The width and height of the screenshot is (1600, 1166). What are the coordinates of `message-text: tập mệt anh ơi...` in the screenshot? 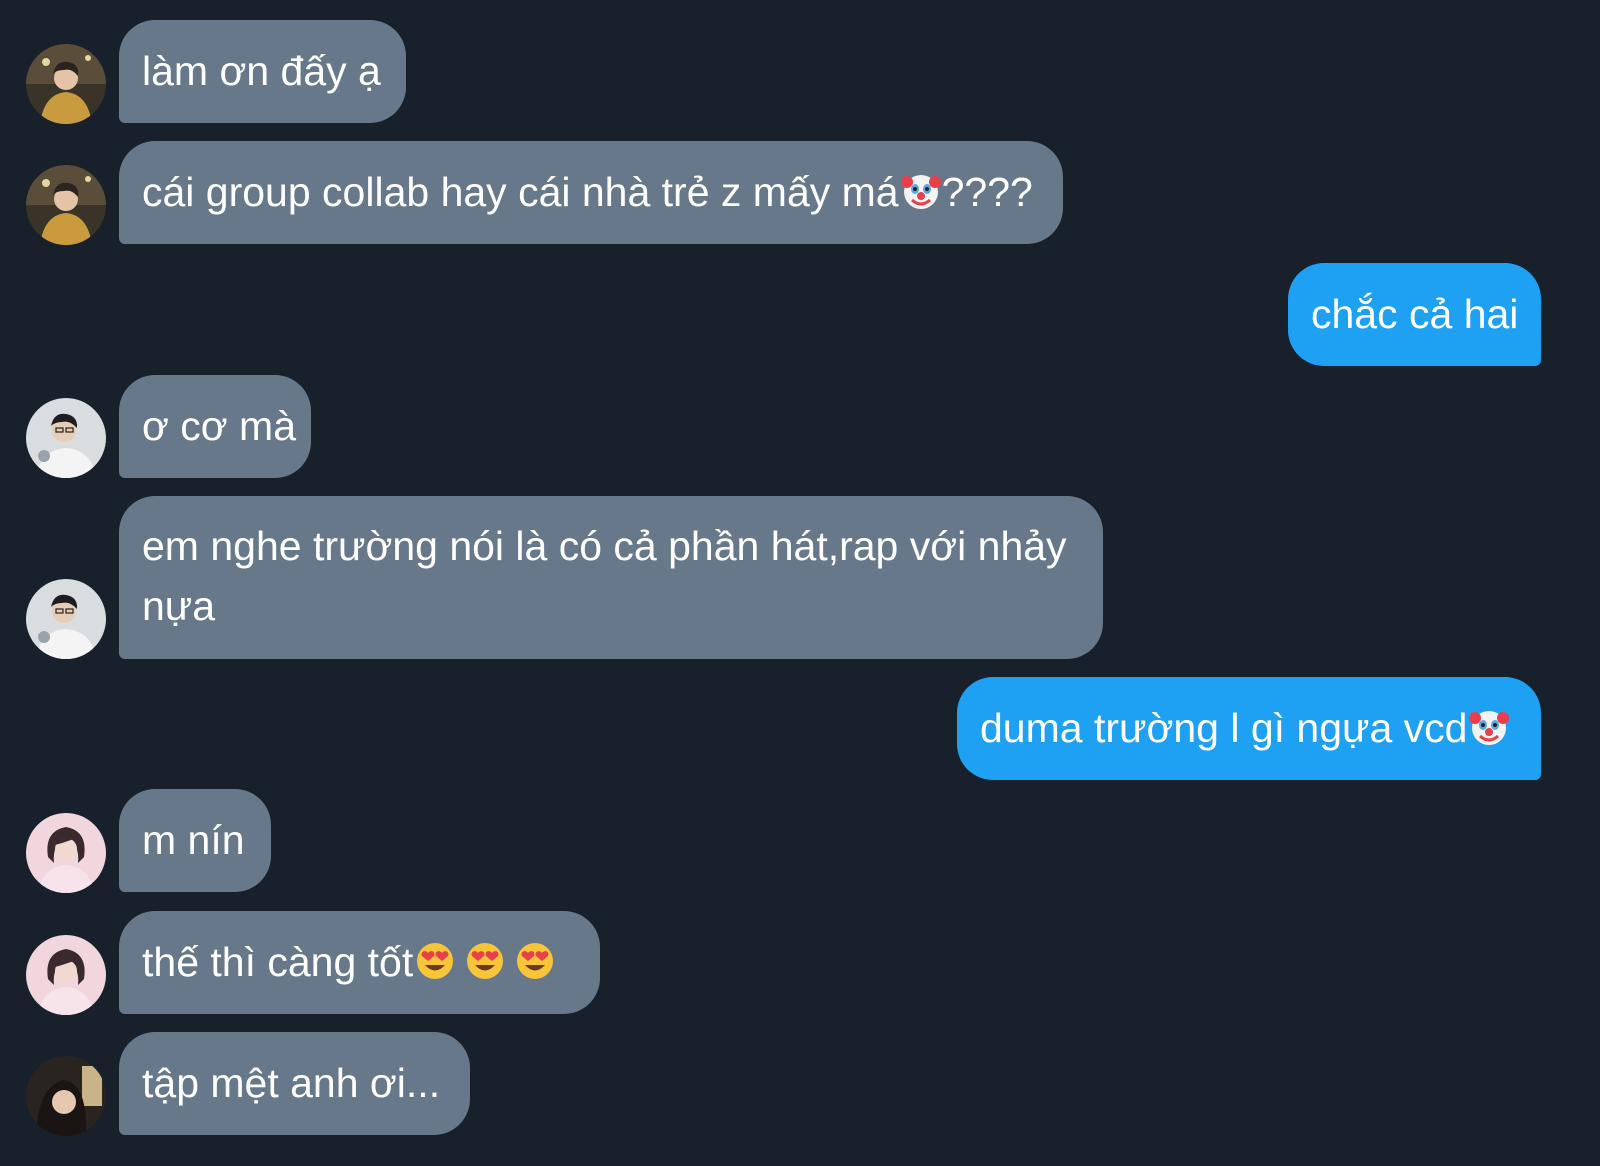 It's located at (291, 1083).